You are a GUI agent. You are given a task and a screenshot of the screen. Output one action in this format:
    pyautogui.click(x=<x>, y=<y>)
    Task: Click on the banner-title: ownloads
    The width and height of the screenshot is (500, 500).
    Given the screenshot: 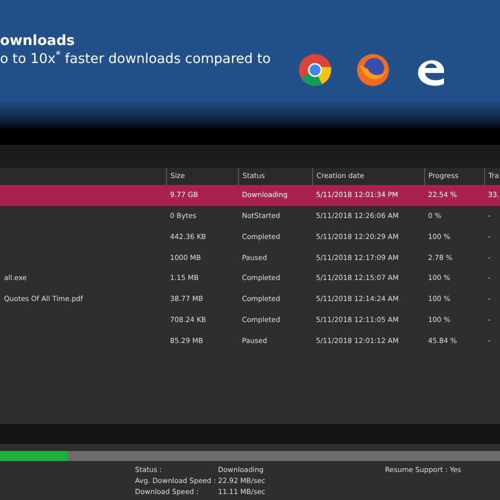 What is the action you would take?
    pyautogui.click(x=38, y=41)
    